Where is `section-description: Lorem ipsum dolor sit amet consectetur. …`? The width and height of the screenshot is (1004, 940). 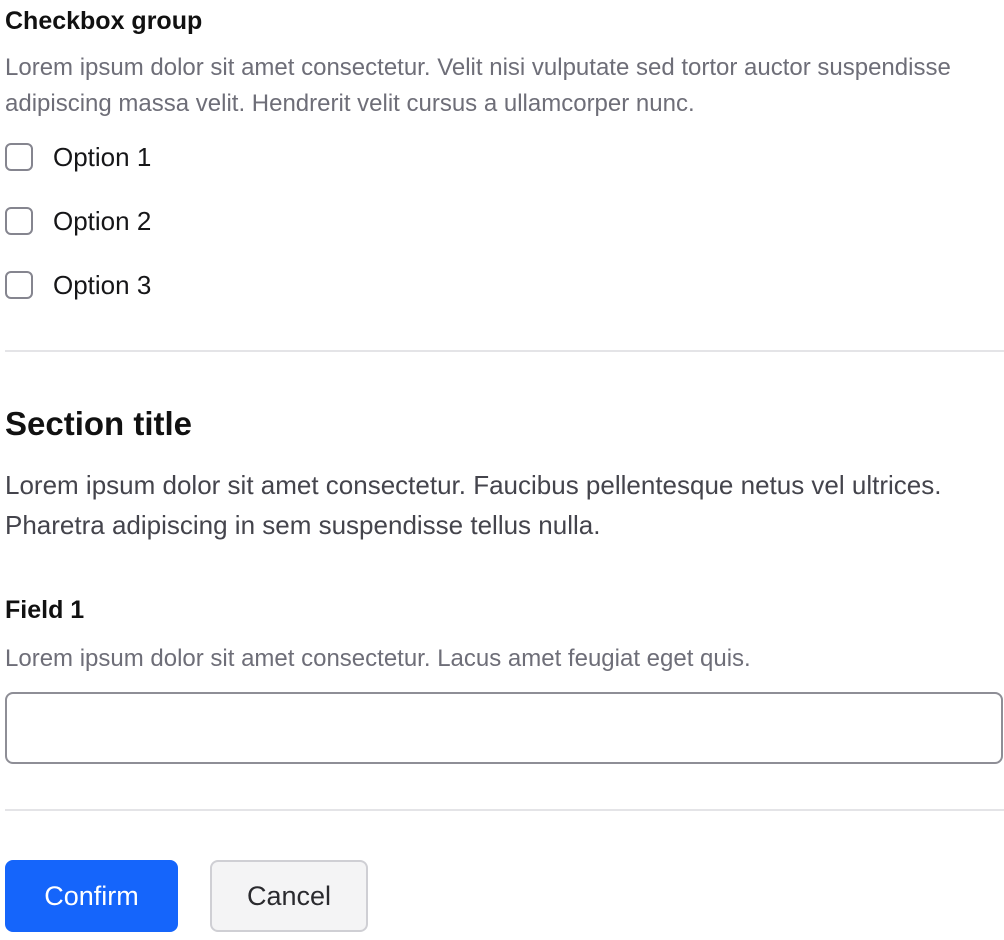
section-description: Lorem ipsum dolor sit amet consectetur. … is located at coordinates (473, 505).